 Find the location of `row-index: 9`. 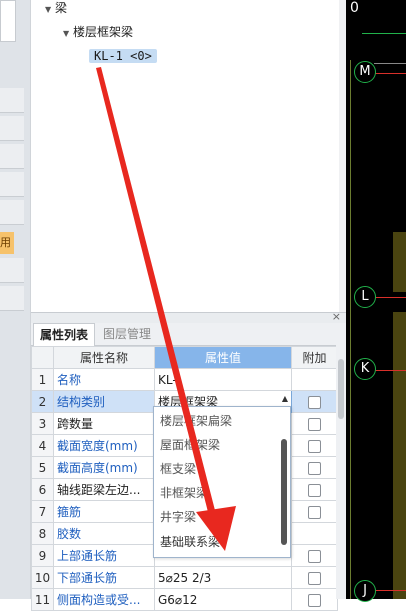

row-index: 9 is located at coordinates (42, 555).